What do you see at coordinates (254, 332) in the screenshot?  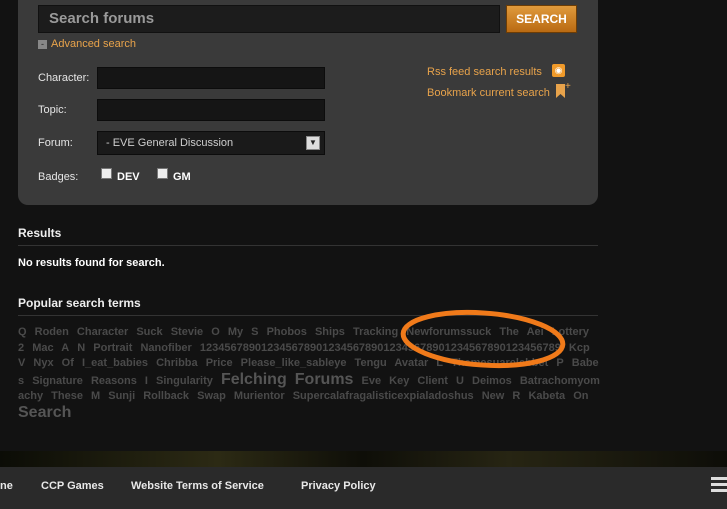 I see `search-term-link: S` at bounding box center [254, 332].